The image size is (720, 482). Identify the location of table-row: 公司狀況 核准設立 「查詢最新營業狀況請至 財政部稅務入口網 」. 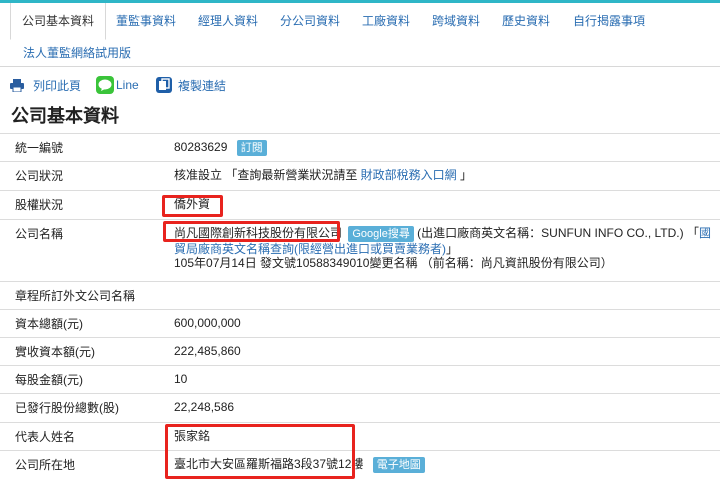
(360, 176).